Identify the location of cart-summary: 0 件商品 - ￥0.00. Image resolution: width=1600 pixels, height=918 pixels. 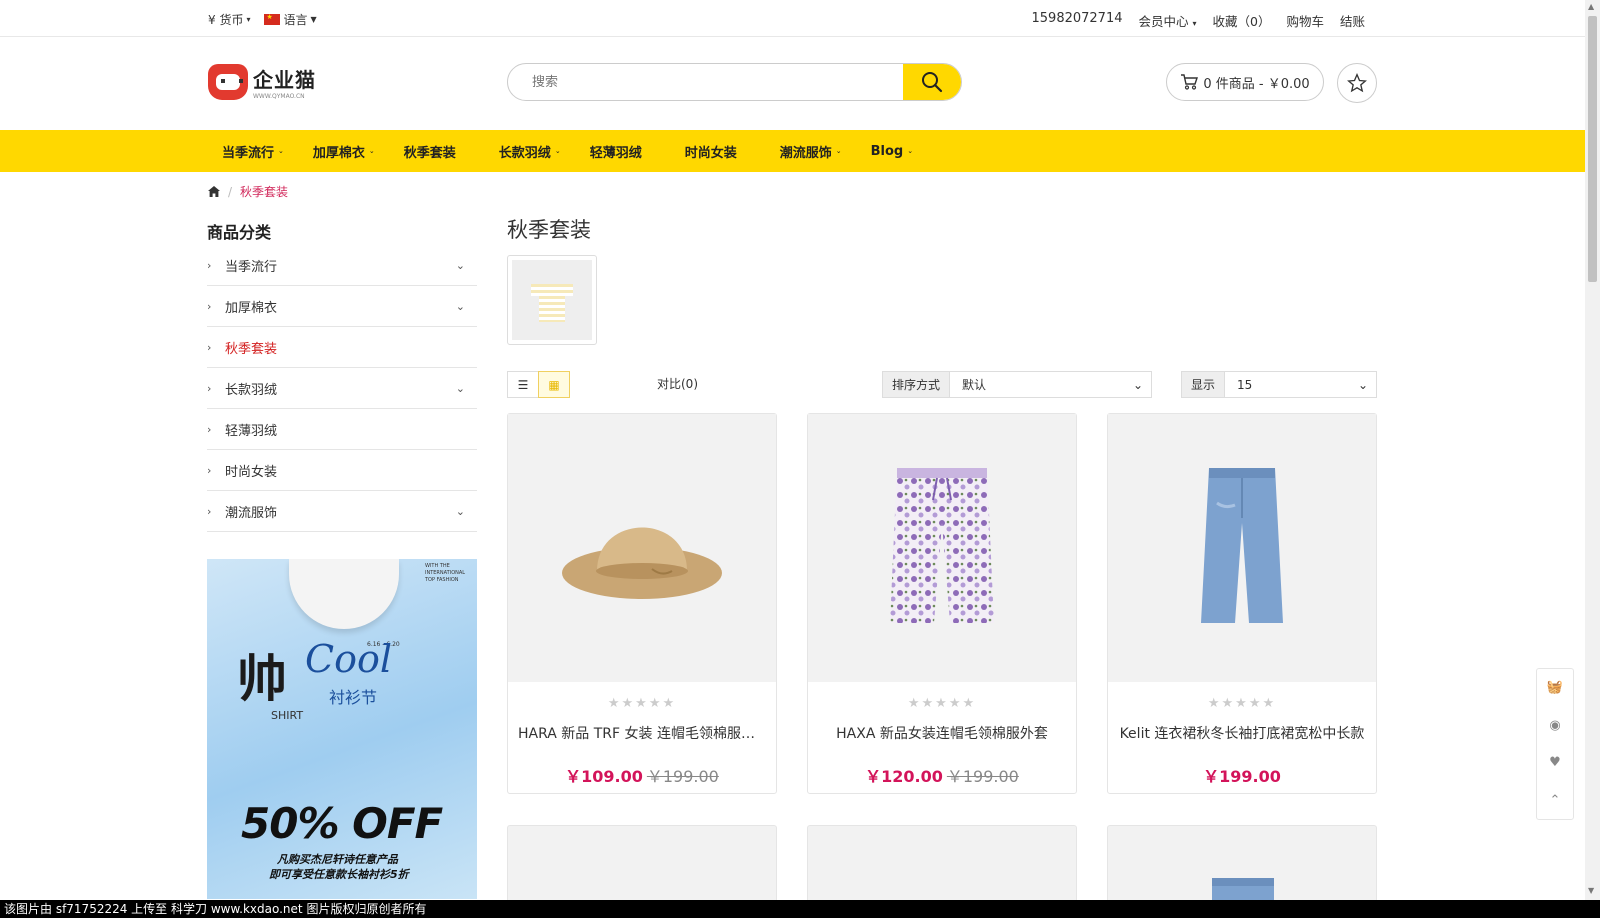
(1256, 84).